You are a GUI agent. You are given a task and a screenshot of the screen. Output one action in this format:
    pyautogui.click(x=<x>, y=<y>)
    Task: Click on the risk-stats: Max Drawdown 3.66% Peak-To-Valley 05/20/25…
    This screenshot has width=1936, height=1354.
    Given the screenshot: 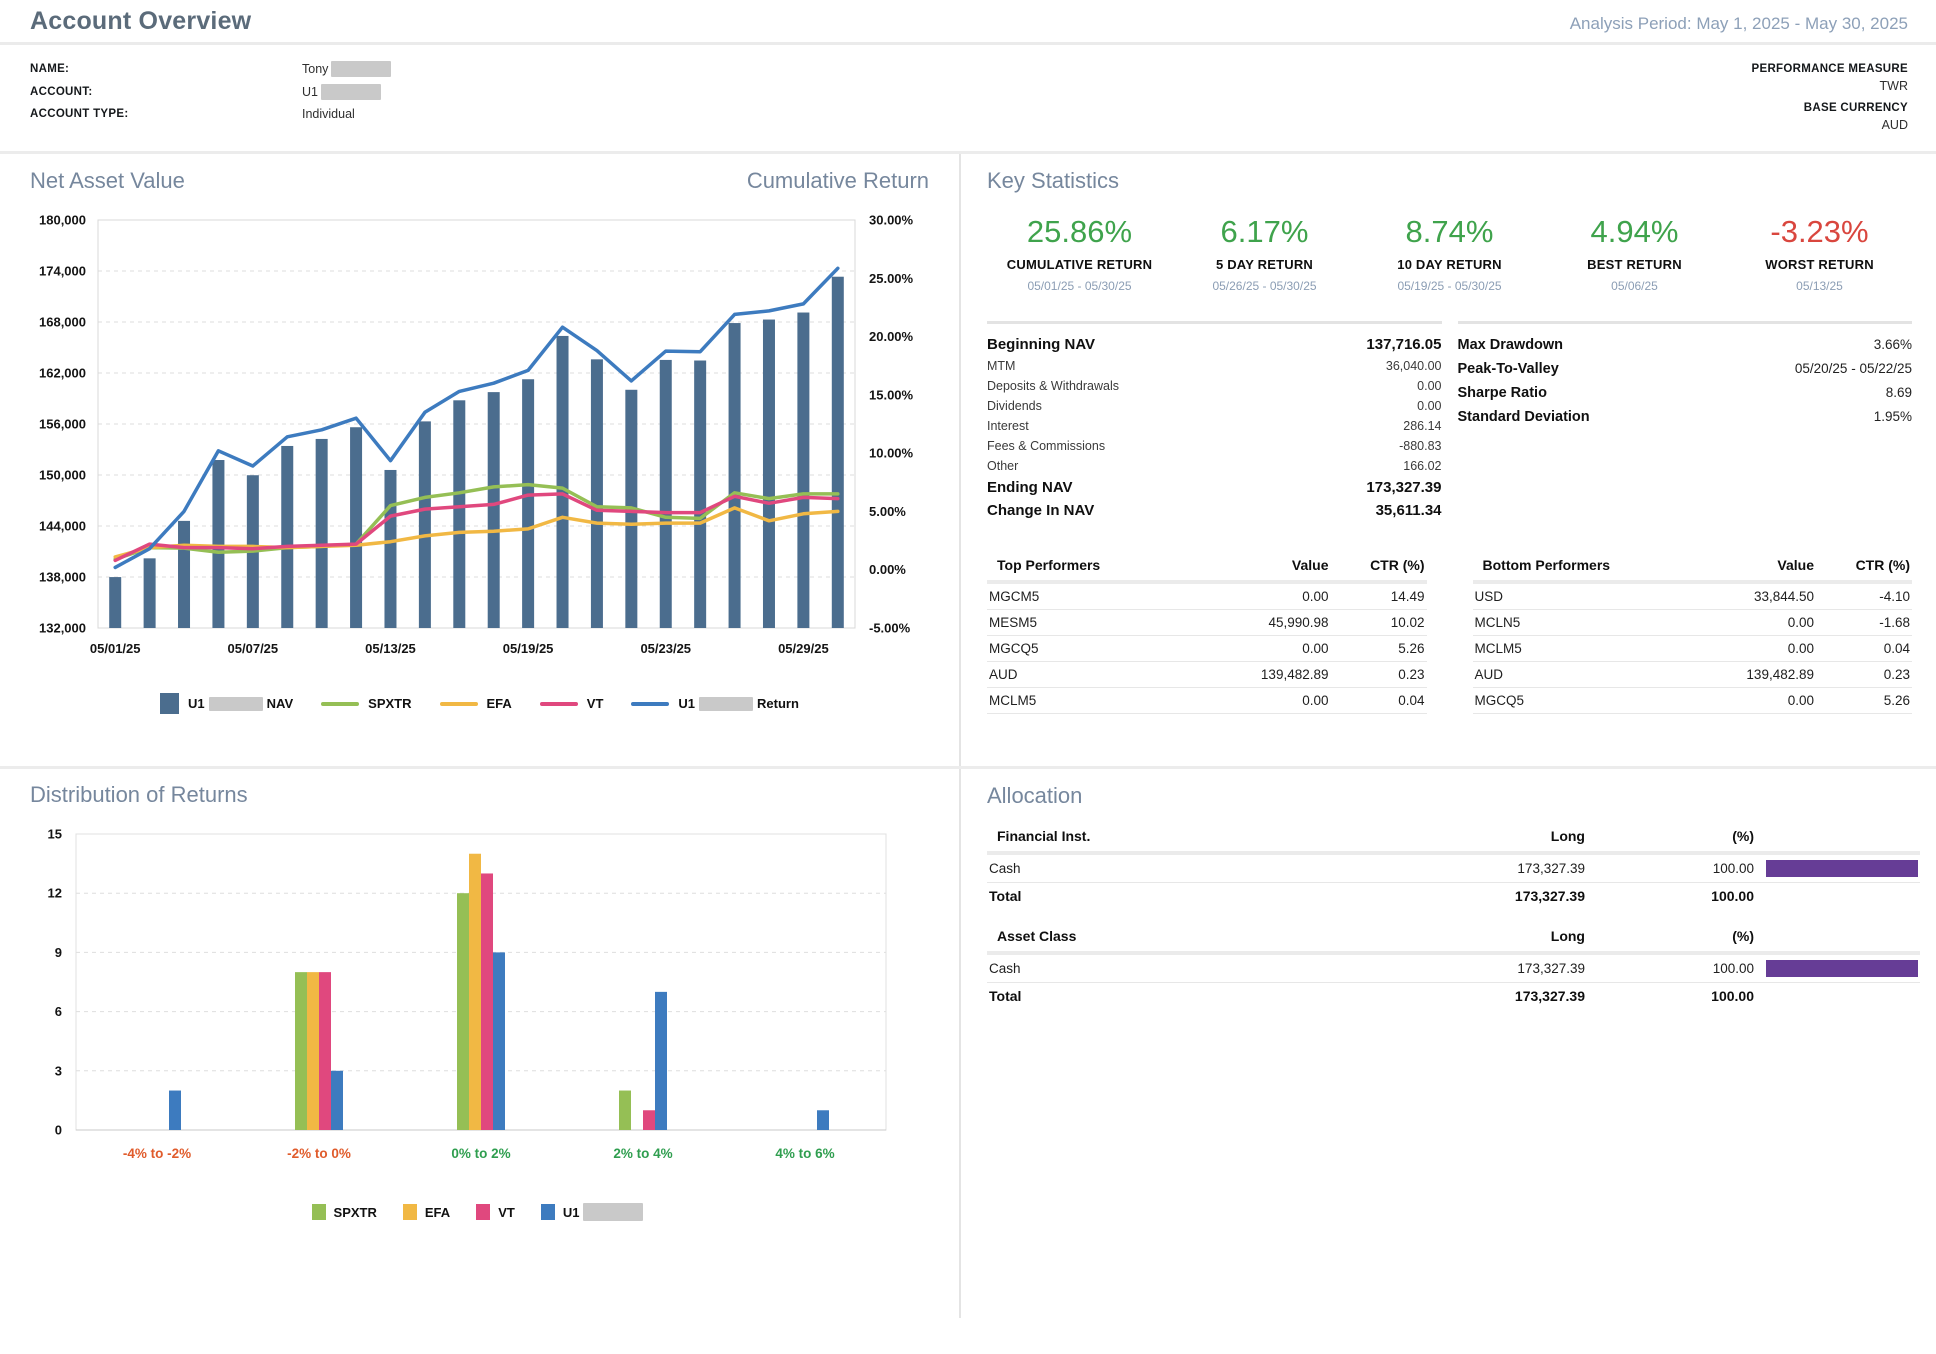 What is the action you would take?
    pyautogui.click(x=1685, y=421)
    